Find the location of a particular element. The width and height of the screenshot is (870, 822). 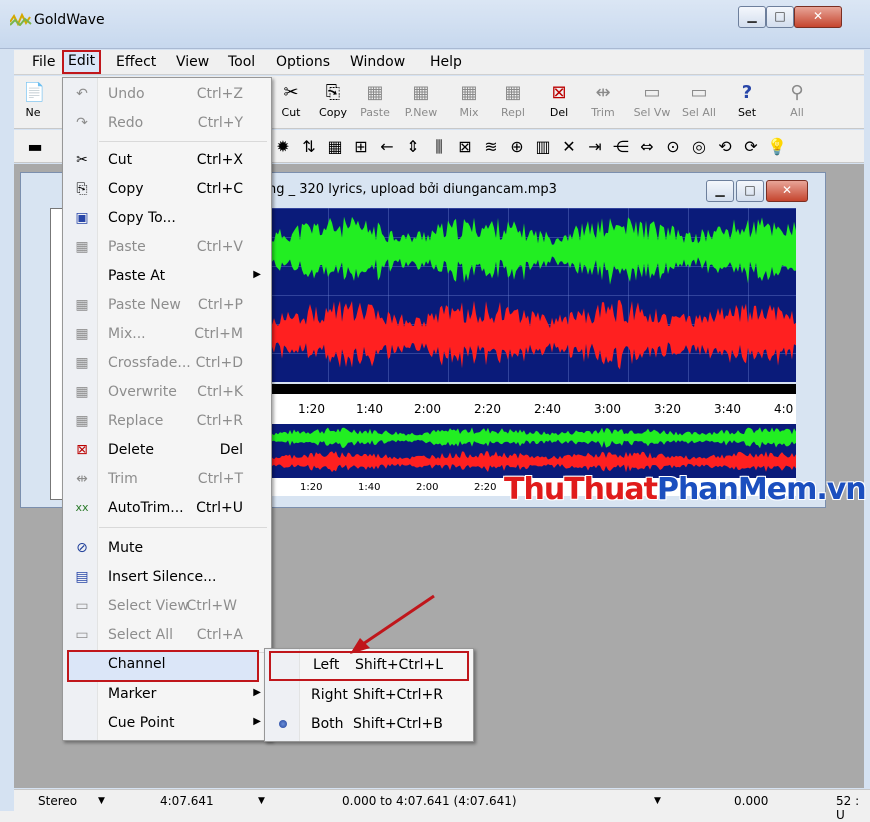

menu-item-copy: ⎘ Copy Ctrl+C is located at coordinates (167, 189).